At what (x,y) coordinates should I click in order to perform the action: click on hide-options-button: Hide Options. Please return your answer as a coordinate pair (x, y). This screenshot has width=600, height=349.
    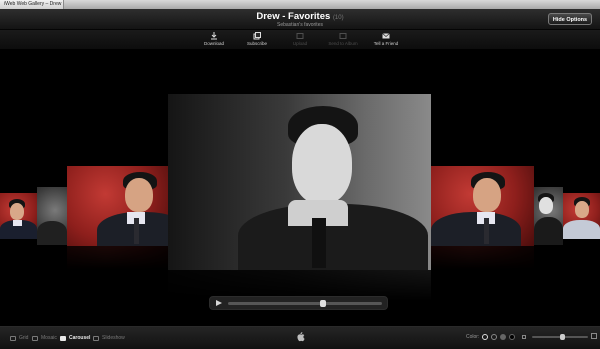
    Looking at the image, I should click on (570, 19).